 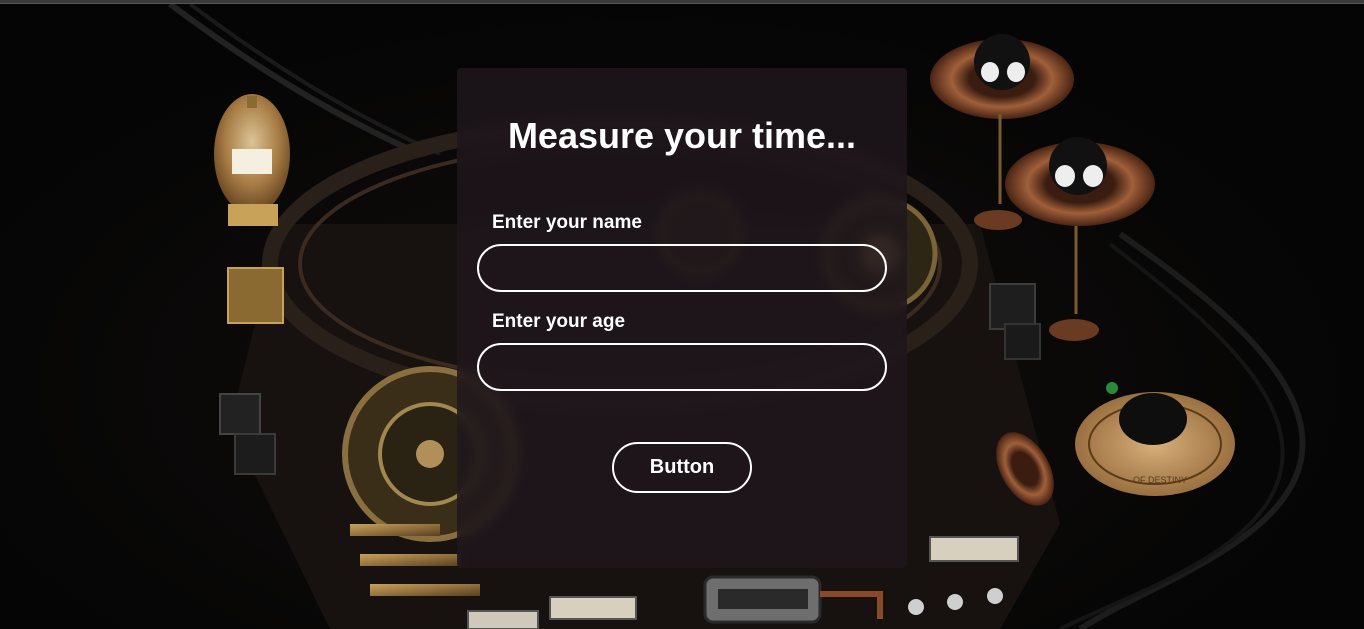 I want to click on submit-button: Button, so click(x=682, y=467).